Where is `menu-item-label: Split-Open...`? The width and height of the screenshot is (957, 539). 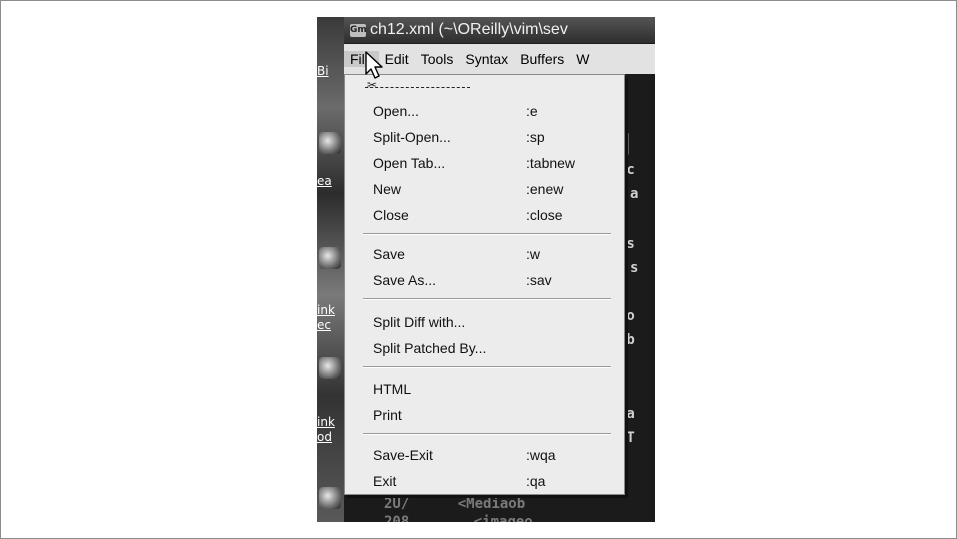
menu-item-label: Split-Open... is located at coordinates (412, 137).